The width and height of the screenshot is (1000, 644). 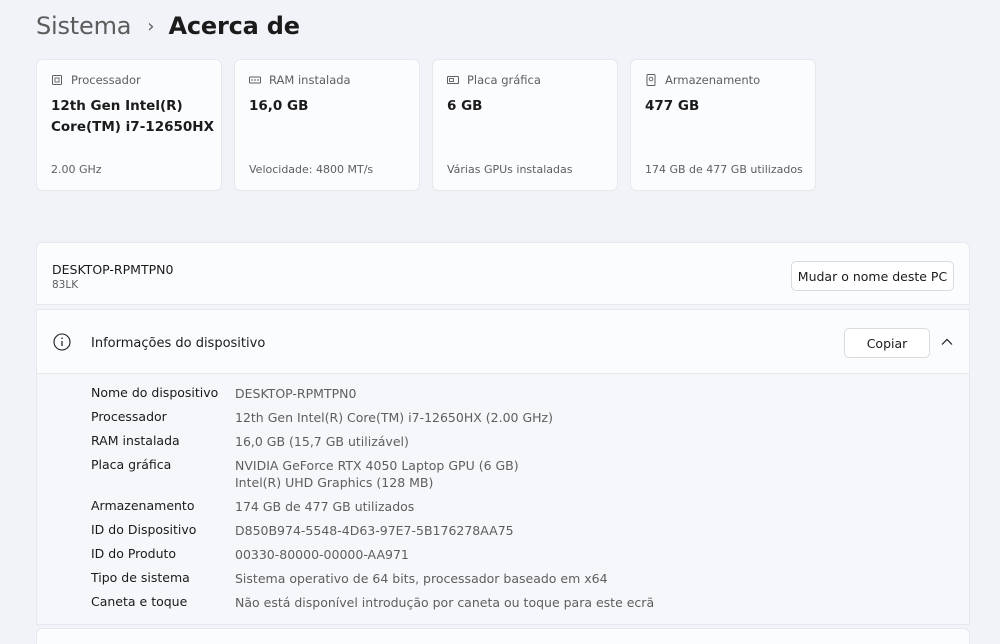 I want to click on next-section-card, so click(x=503, y=636).